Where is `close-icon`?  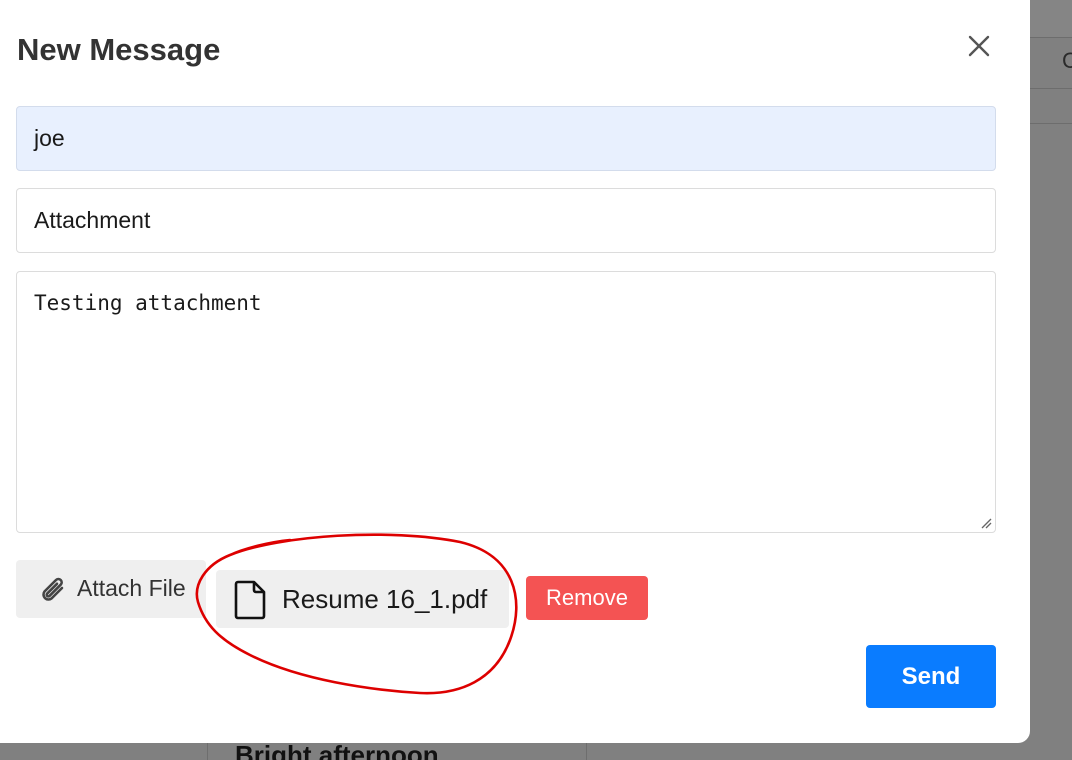
close-icon is located at coordinates (979, 46).